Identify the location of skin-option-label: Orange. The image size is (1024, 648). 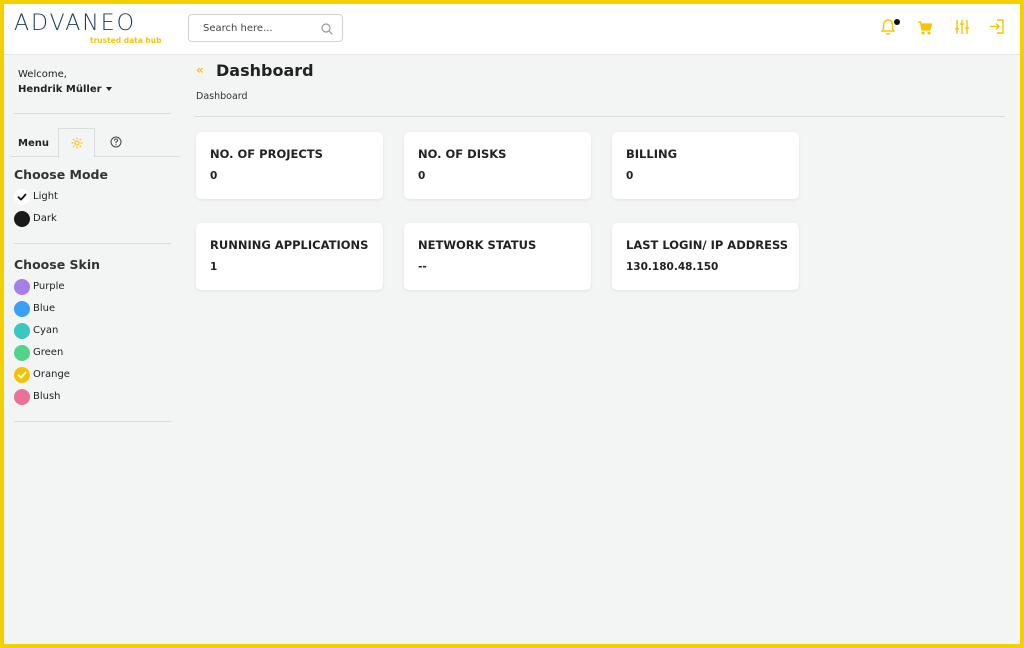
(51, 374).